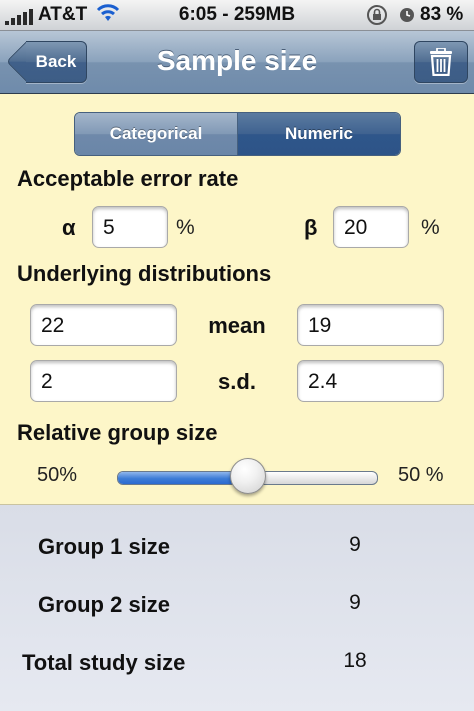 The height and width of the screenshot is (711, 474). Describe the element at coordinates (57, 475) in the screenshot. I see `slider-left-value: 50%` at that location.